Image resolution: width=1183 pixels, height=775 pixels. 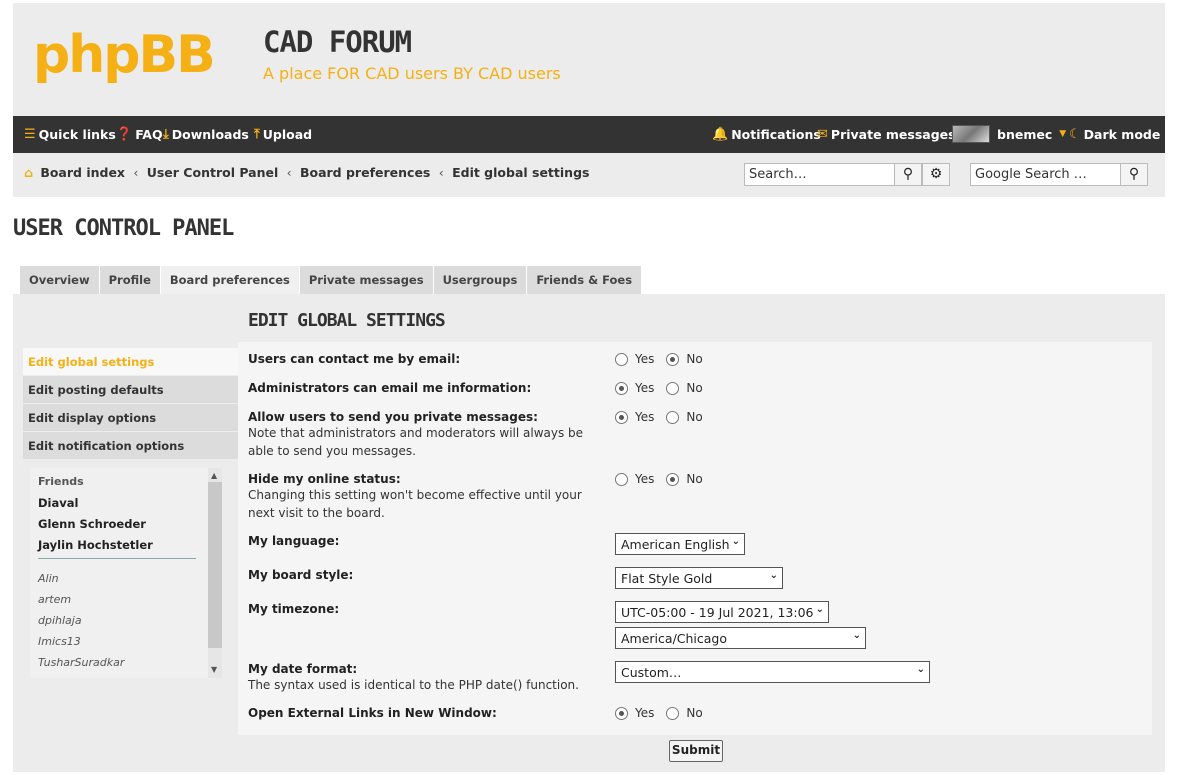 What do you see at coordinates (520, 172) in the screenshot?
I see `crumb-edit-global: Edit global settings` at bounding box center [520, 172].